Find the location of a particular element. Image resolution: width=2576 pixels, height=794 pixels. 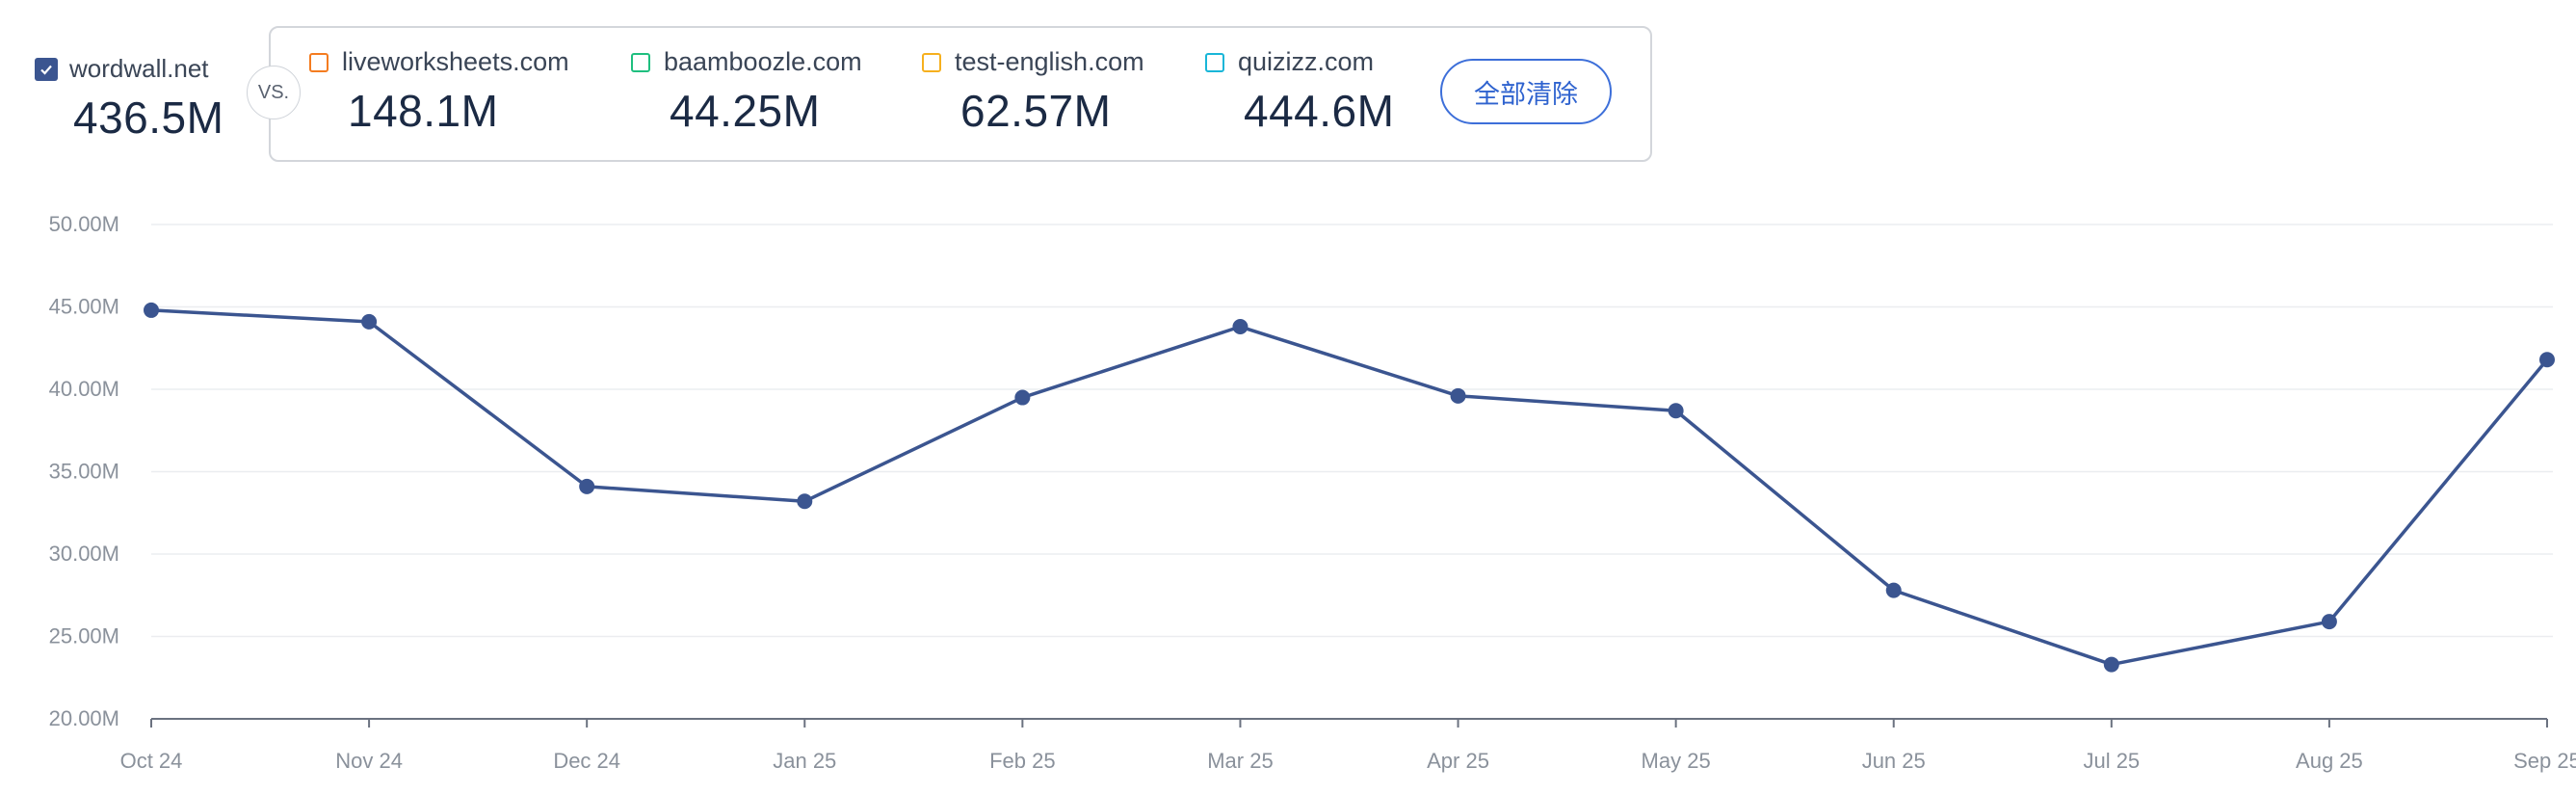

x-tick-label: Sep 25 is located at coordinates (2545, 761).